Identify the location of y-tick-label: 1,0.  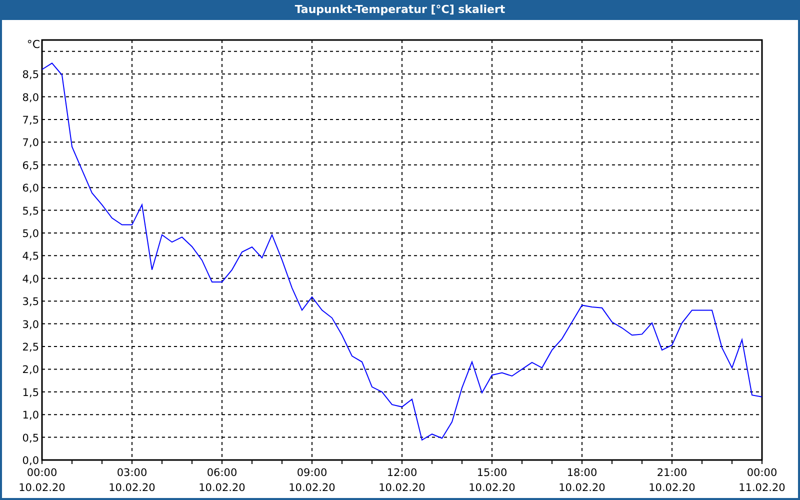
(30, 416).